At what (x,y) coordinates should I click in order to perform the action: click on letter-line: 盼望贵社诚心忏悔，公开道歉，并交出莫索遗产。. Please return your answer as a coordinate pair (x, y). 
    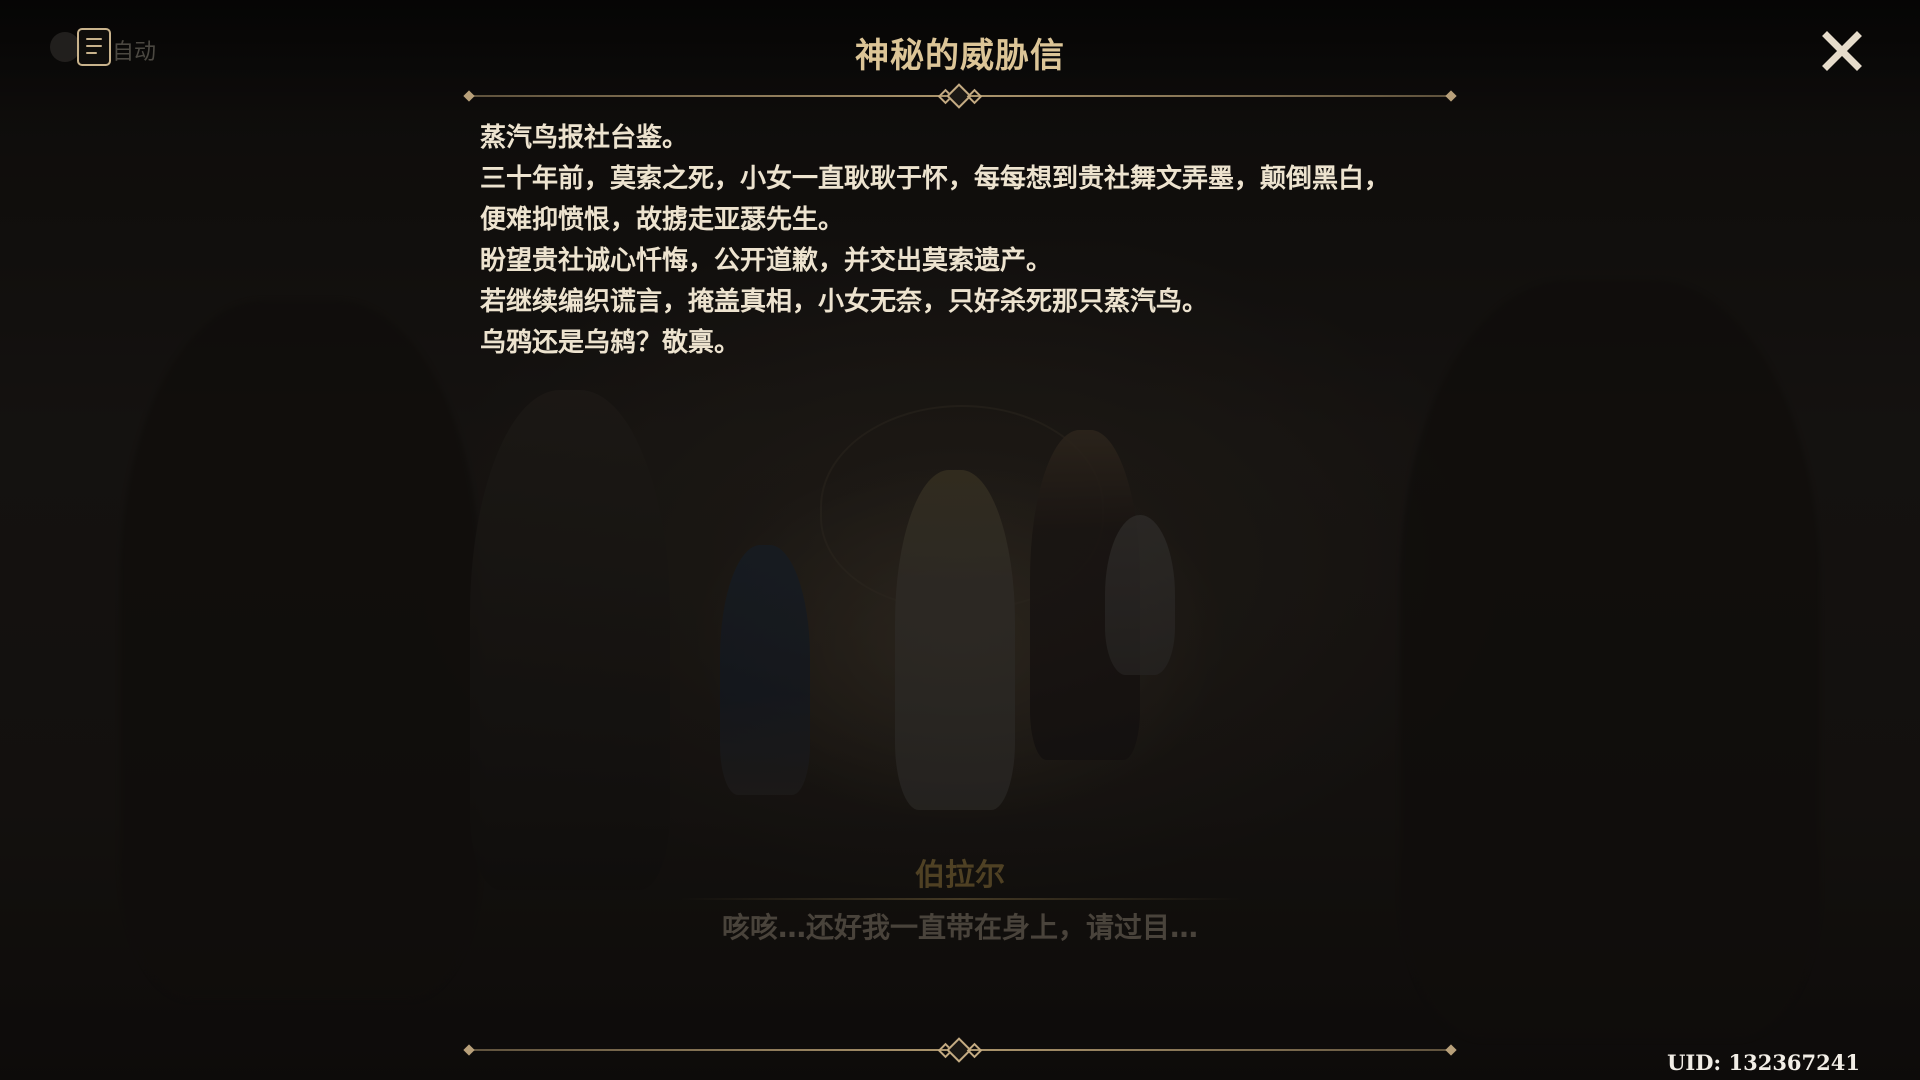
    Looking at the image, I should click on (766, 261).